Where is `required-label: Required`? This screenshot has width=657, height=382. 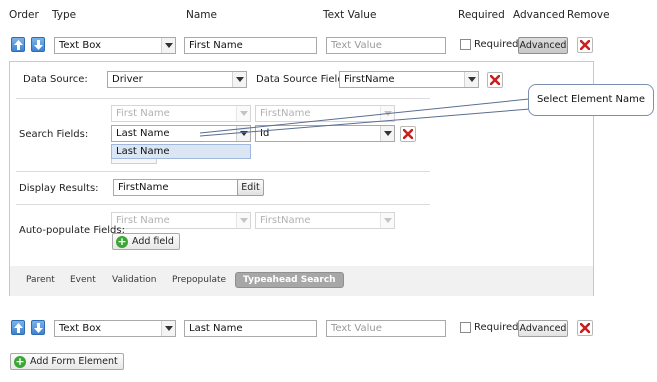 required-label: Required is located at coordinates (496, 327).